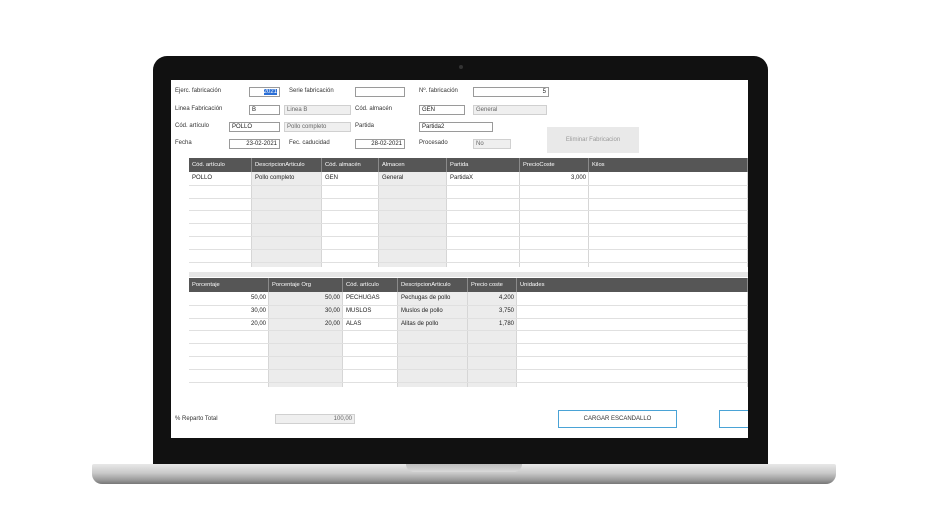 The height and width of the screenshot is (528, 927). Describe the element at coordinates (617, 419) in the screenshot. I see `cargar-escandallo-button: CARGAR ESCANDALLO` at that location.